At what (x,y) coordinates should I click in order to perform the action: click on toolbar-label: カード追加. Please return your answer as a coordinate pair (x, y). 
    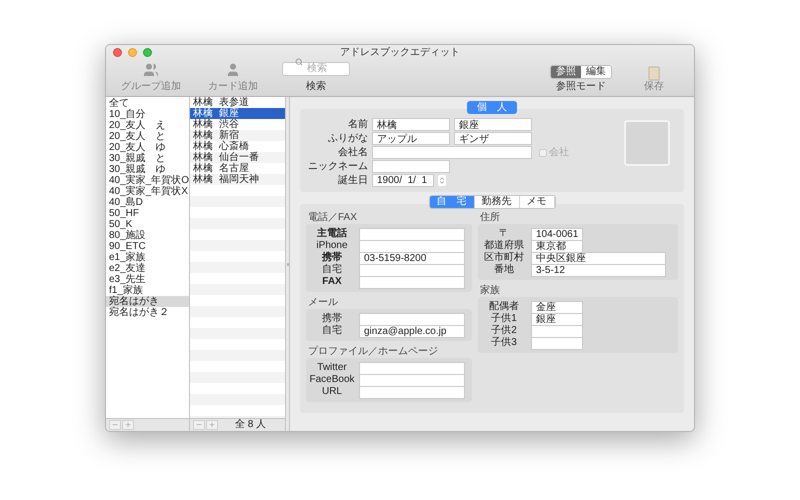
    Looking at the image, I should click on (233, 87).